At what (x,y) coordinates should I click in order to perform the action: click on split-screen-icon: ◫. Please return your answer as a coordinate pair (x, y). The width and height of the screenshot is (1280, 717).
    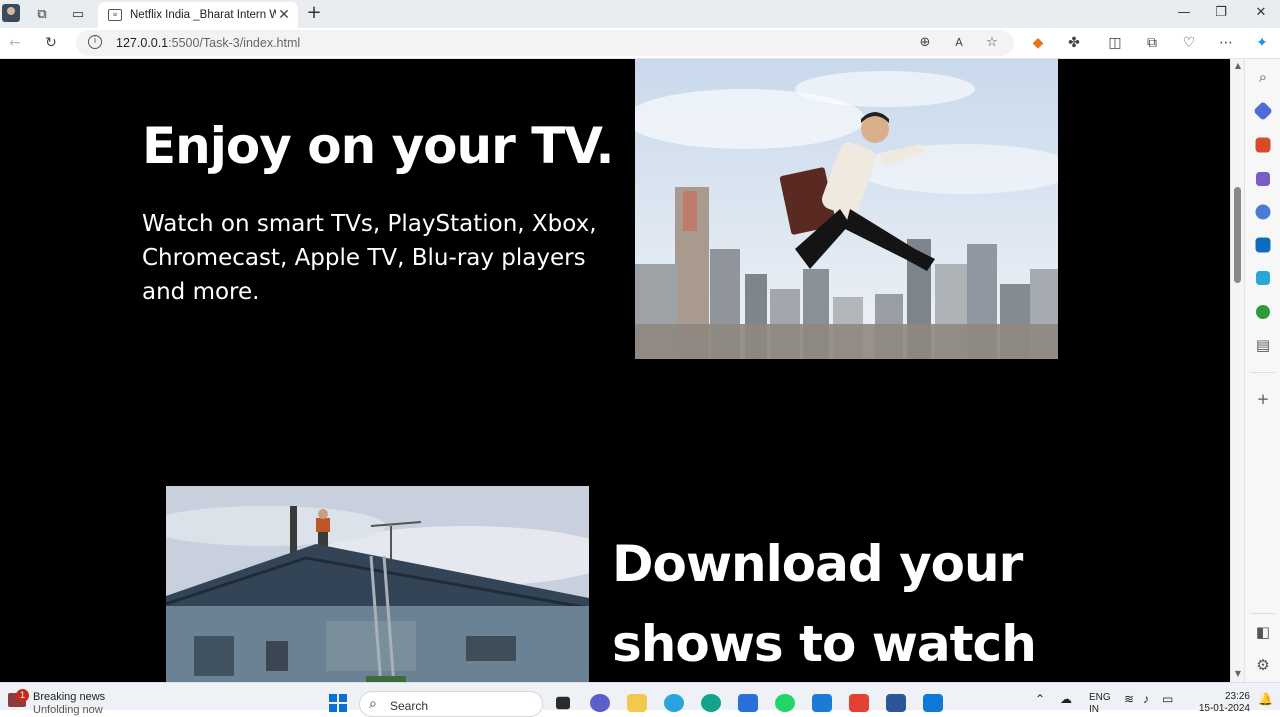
    Looking at the image, I should click on (1115, 43).